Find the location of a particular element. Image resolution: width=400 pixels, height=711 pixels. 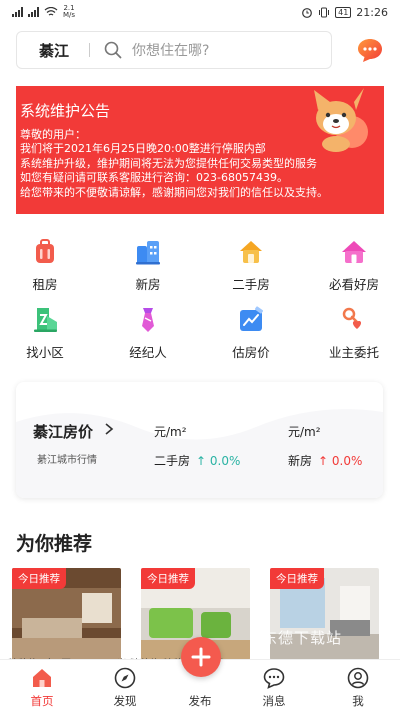

grid-label: 新房 is located at coordinates (148, 284).